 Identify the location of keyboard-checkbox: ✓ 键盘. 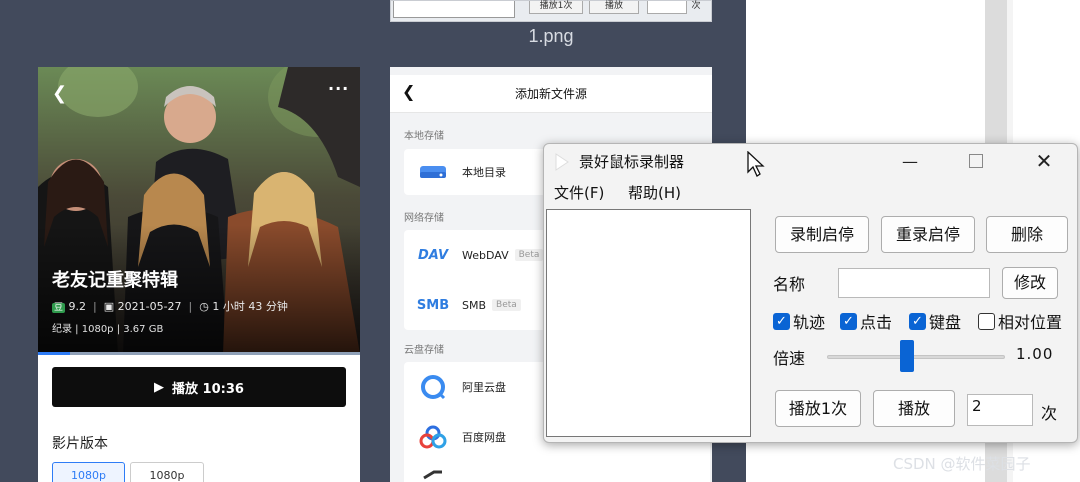
(935, 321).